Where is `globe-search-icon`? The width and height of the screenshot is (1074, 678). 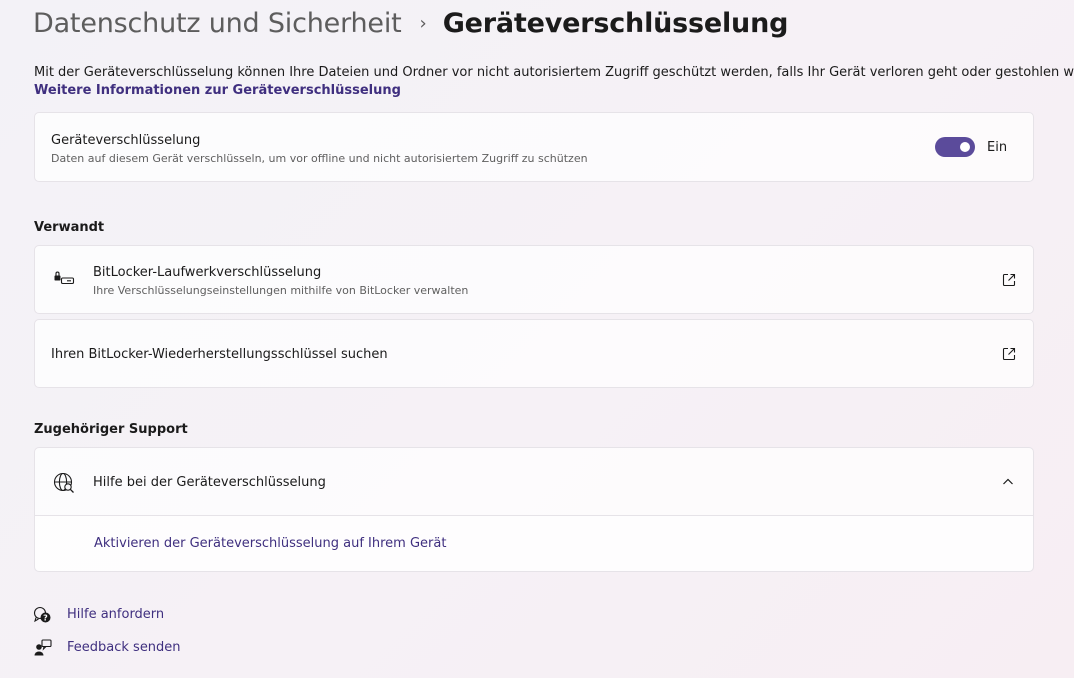
globe-search-icon is located at coordinates (63, 482).